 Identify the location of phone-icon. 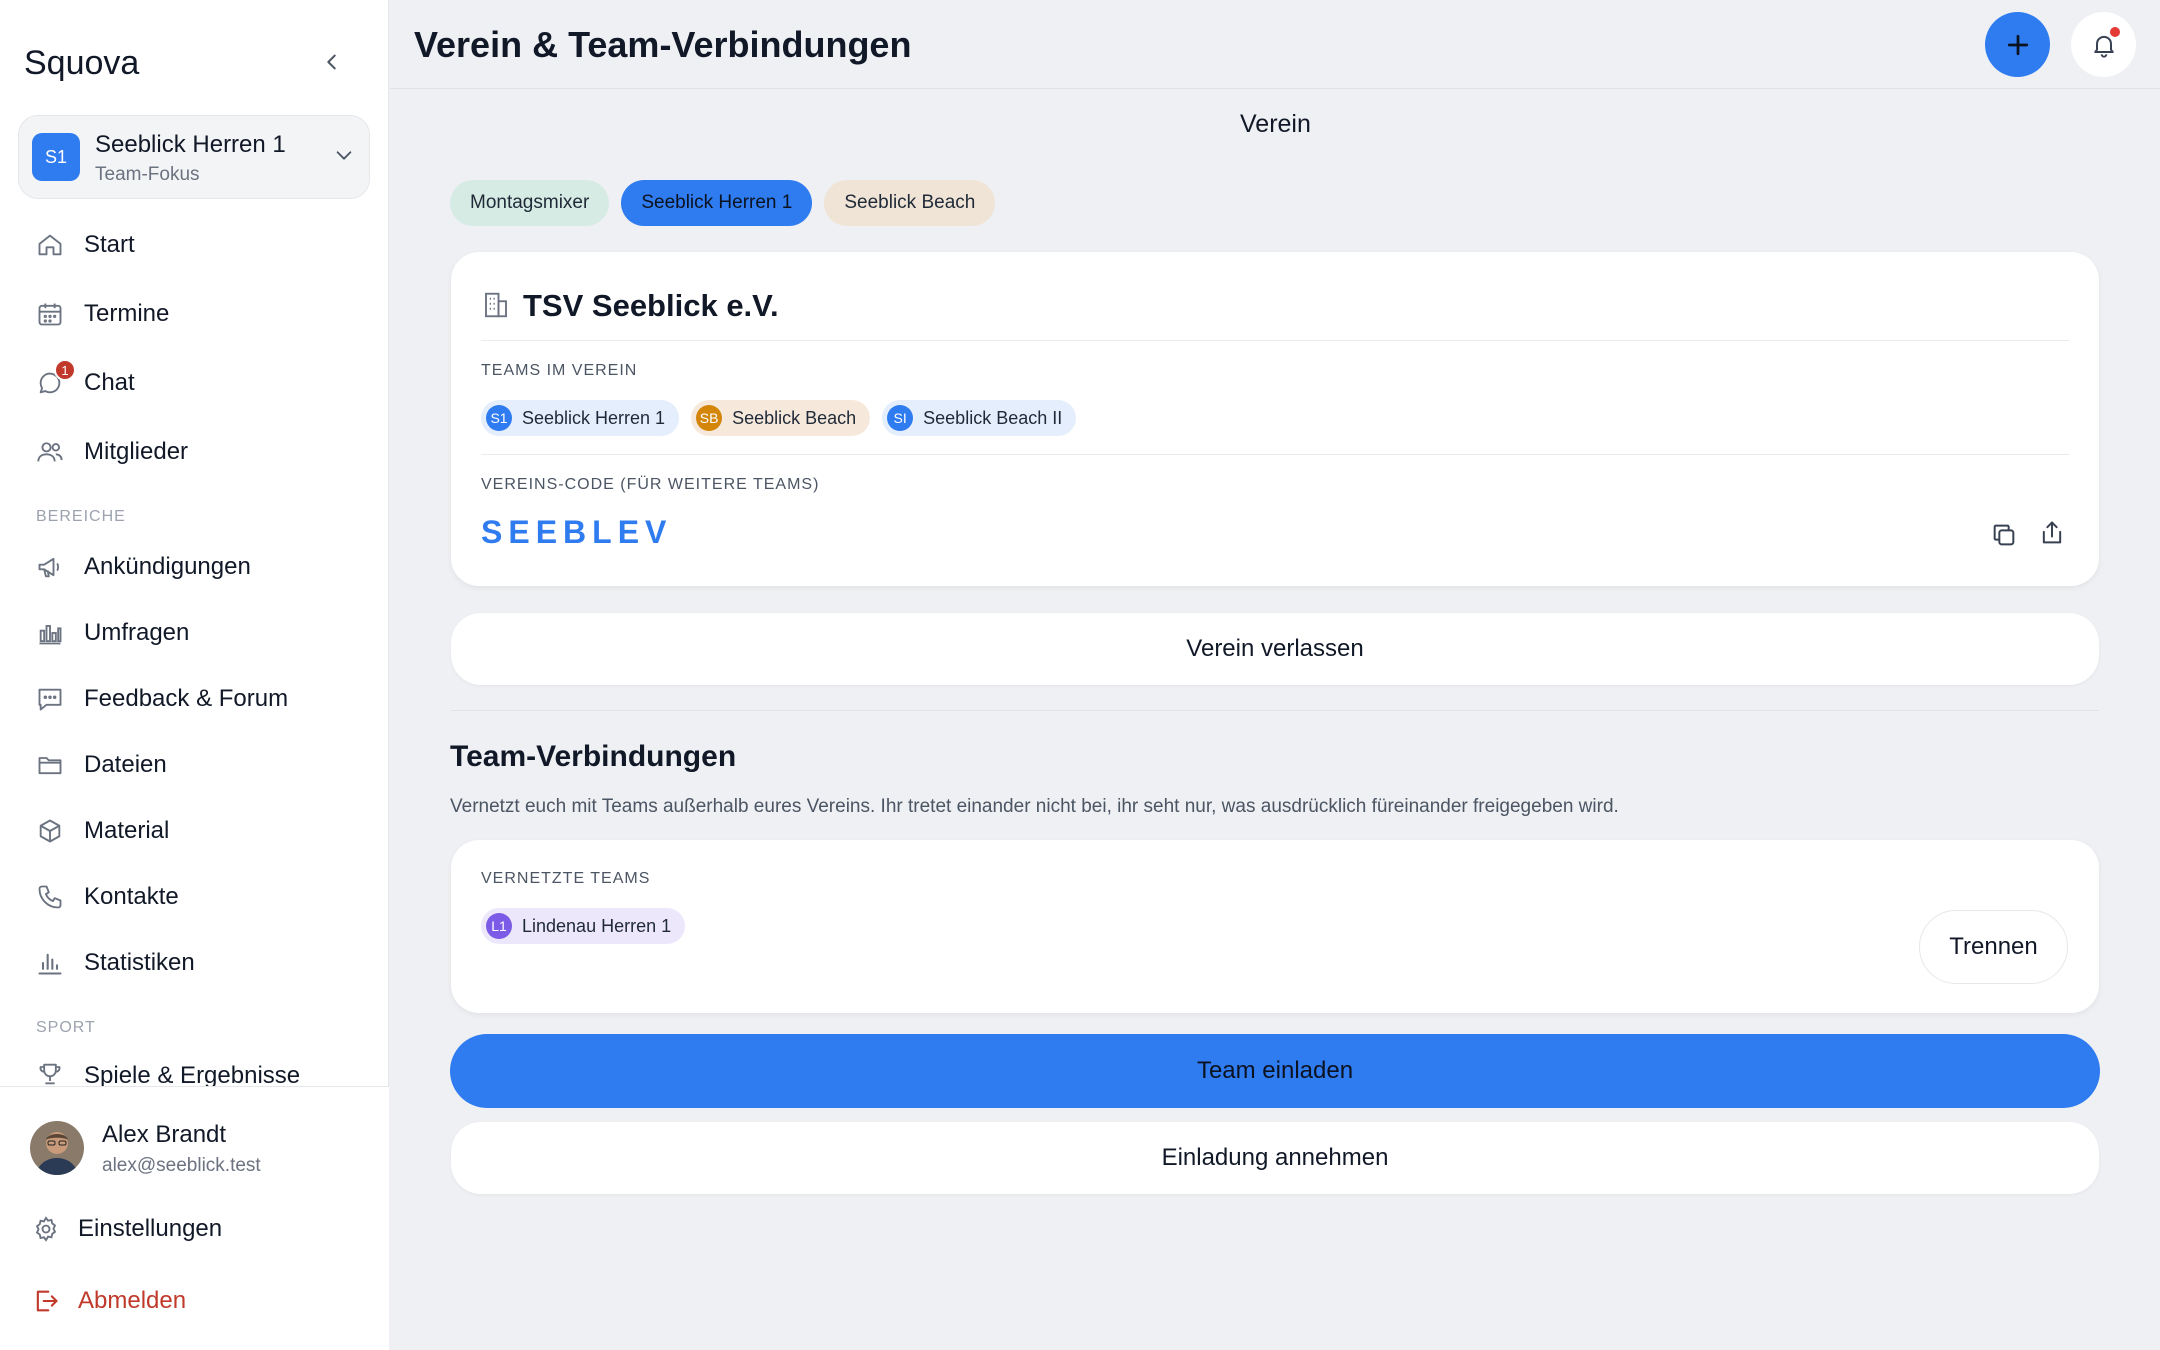
(50, 897).